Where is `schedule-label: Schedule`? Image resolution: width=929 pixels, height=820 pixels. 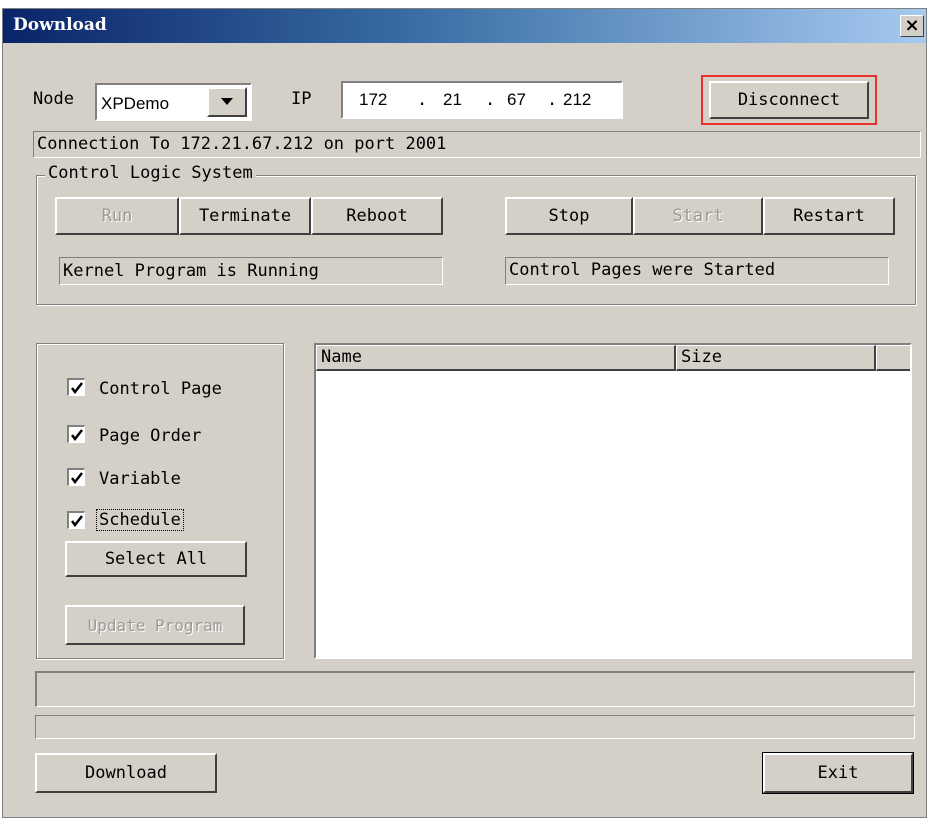 schedule-label: Schedule is located at coordinates (140, 520).